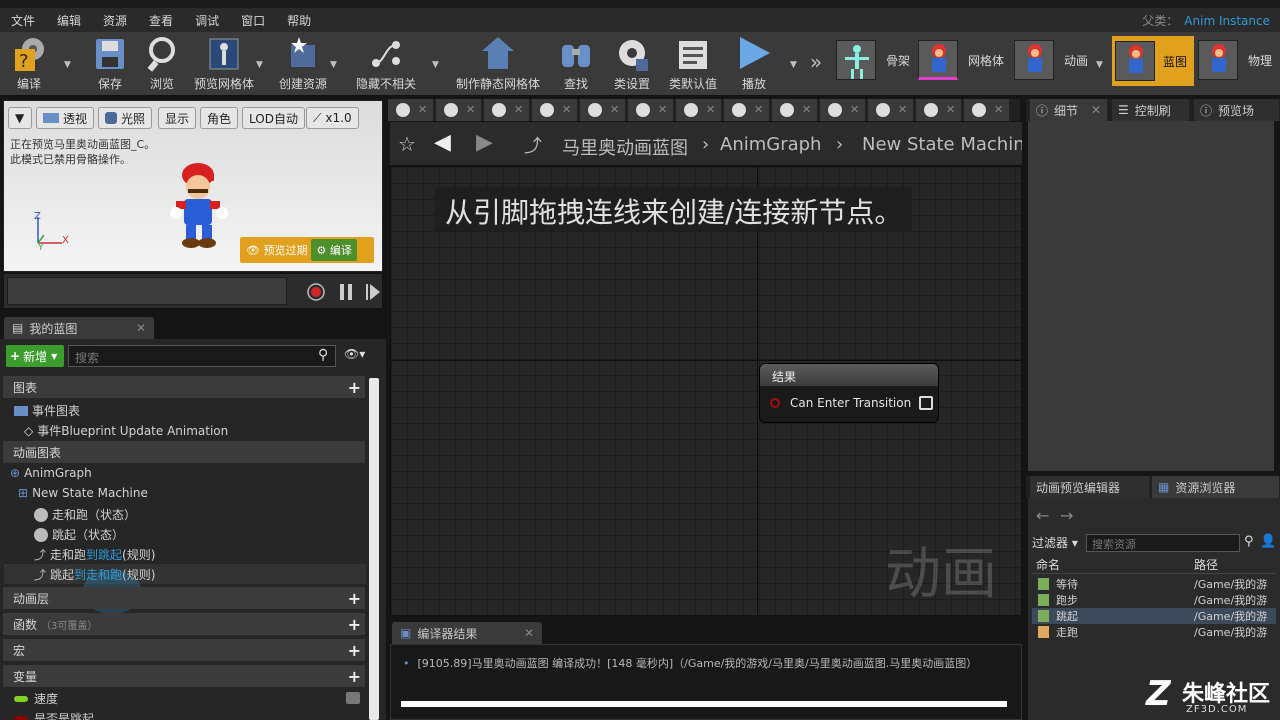 Image resolution: width=1280 pixels, height=720 pixels. Describe the element at coordinates (162, 64) in the screenshot. I see `browse-button: 浏览` at that location.